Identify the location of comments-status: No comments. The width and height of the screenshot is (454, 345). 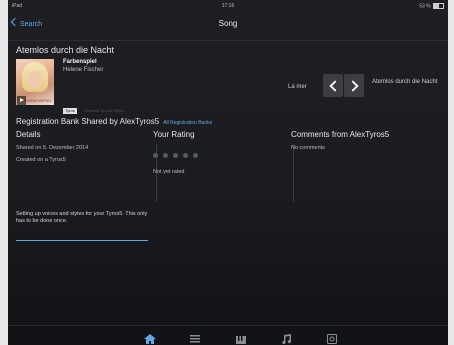
(308, 148).